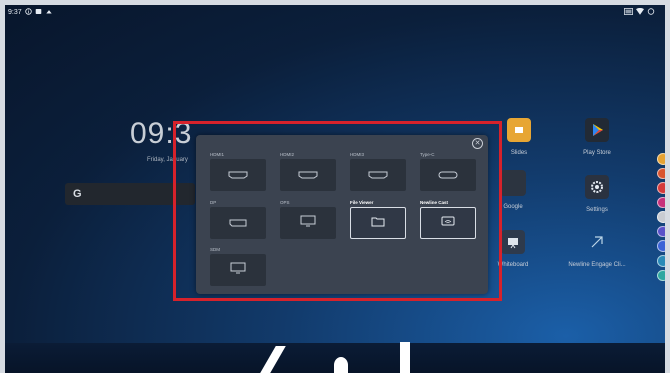 This screenshot has height=373, width=670. I want to click on app-google: Google, so click(513, 190).